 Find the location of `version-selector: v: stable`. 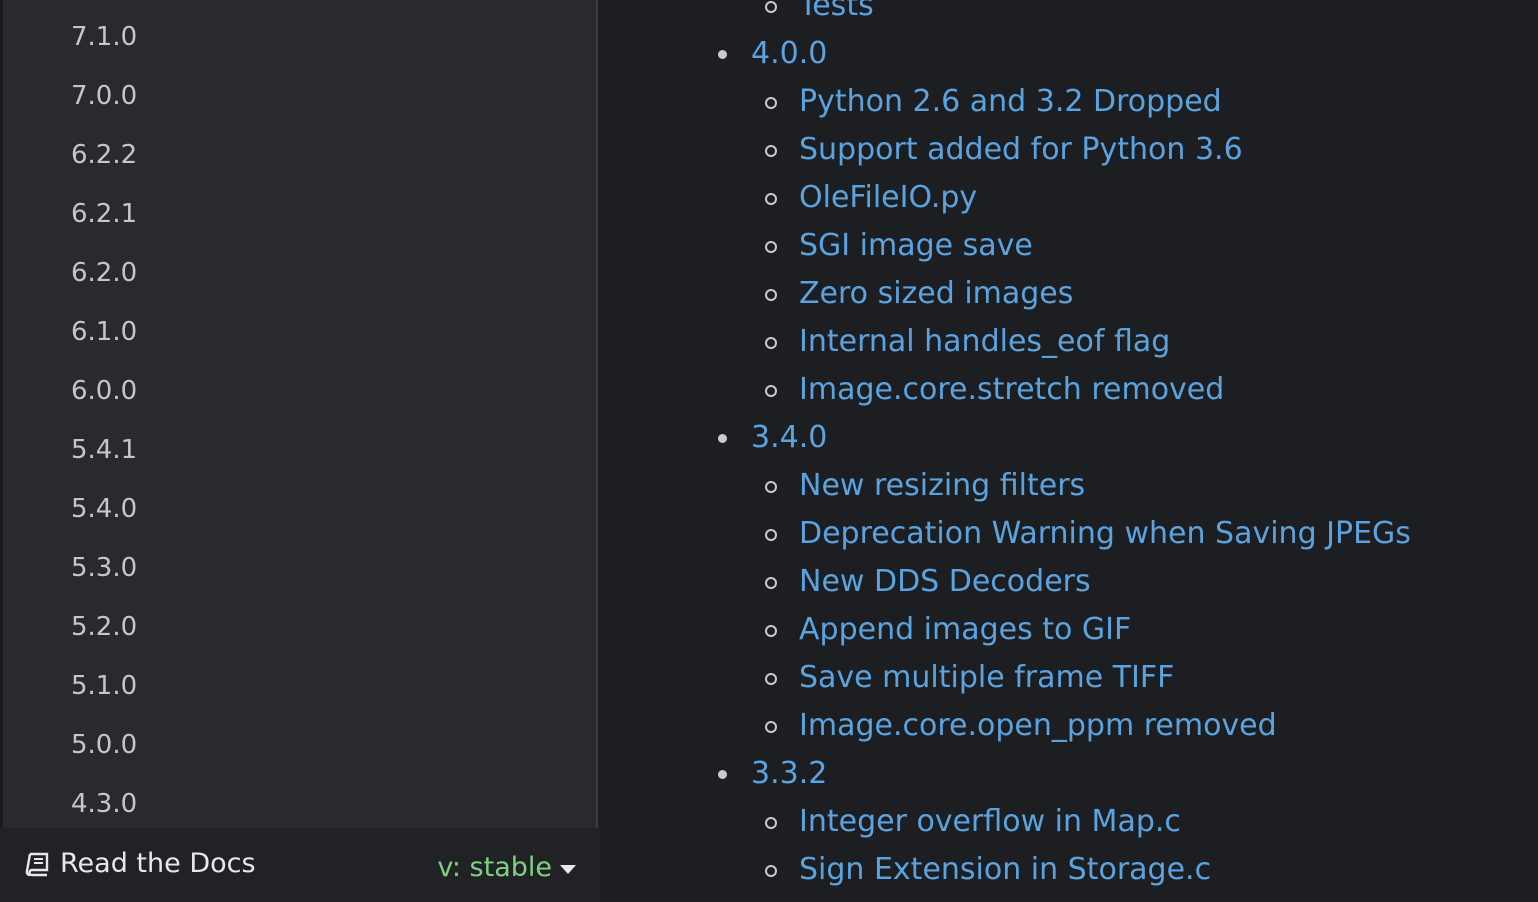

version-selector: v: stable is located at coordinates (506, 867).